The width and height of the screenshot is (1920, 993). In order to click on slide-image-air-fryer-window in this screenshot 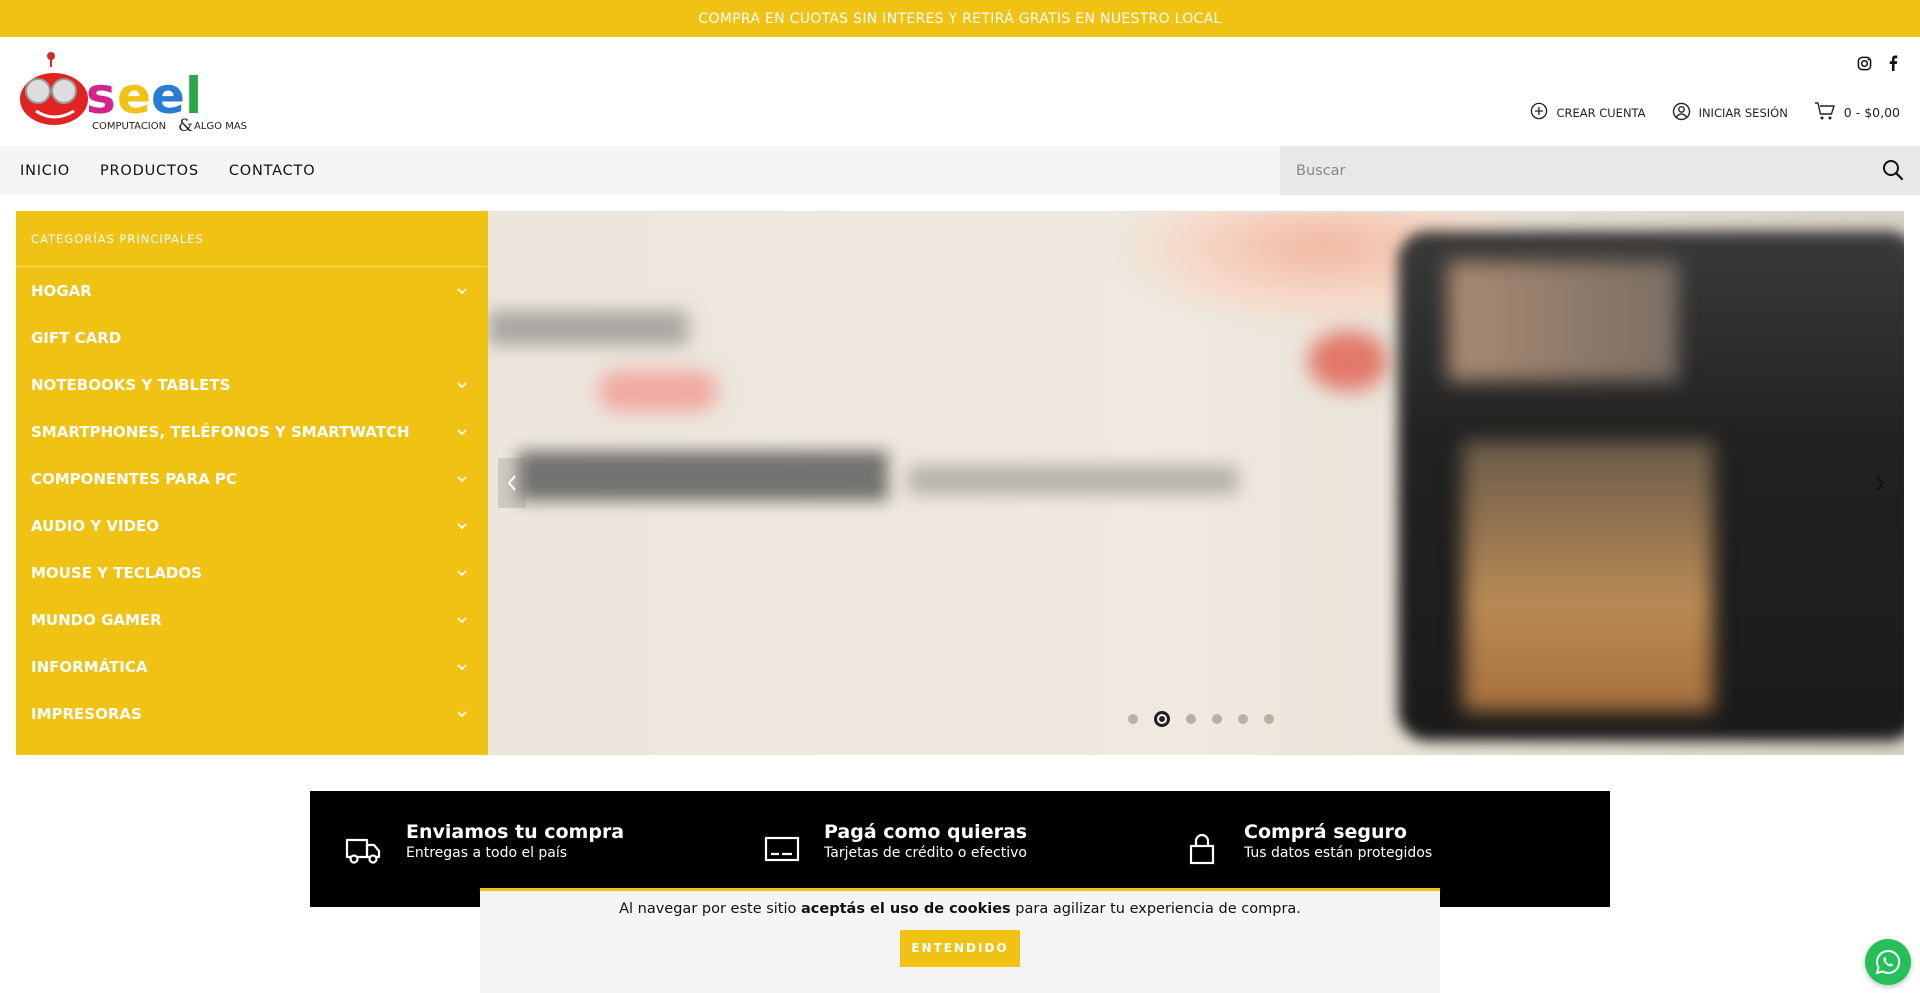, I will do `click(1588, 576)`.